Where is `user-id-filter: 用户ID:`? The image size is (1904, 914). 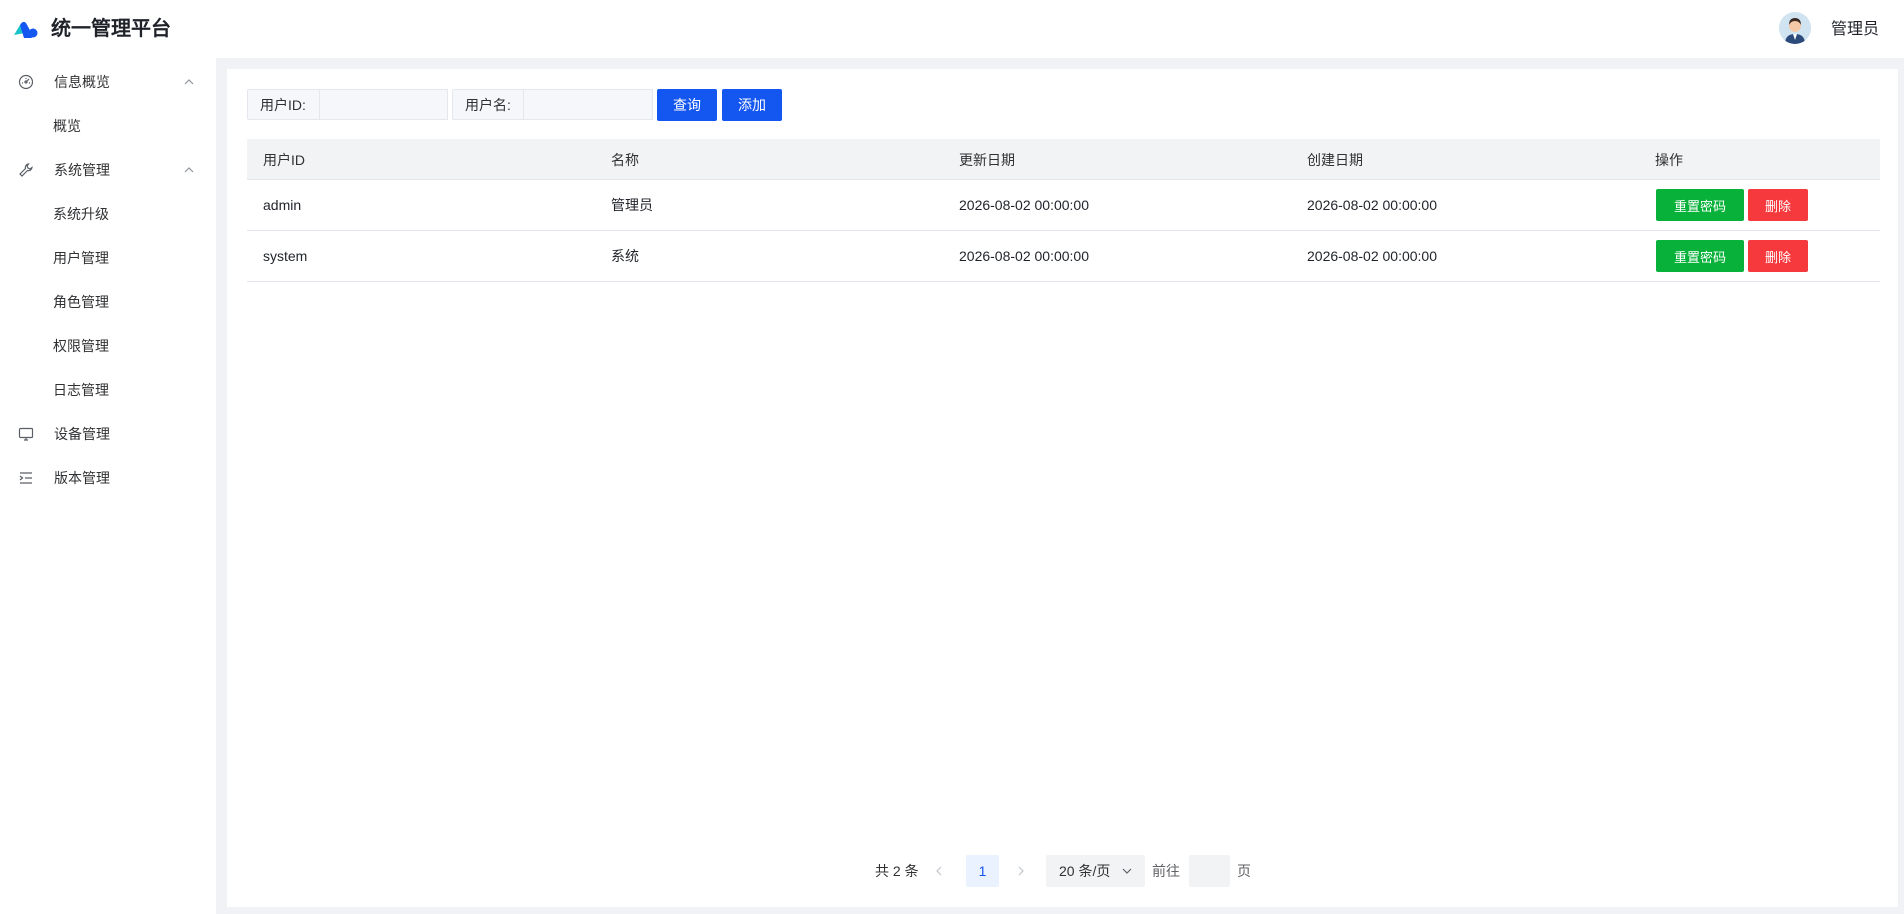 user-id-filter: 用户ID: is located at coordinates (347, 104).